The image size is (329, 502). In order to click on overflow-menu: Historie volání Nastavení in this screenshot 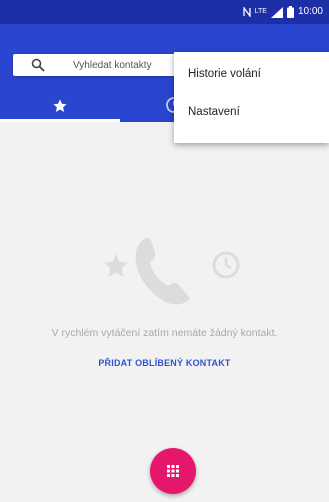, I will do `click(251, 97)`.